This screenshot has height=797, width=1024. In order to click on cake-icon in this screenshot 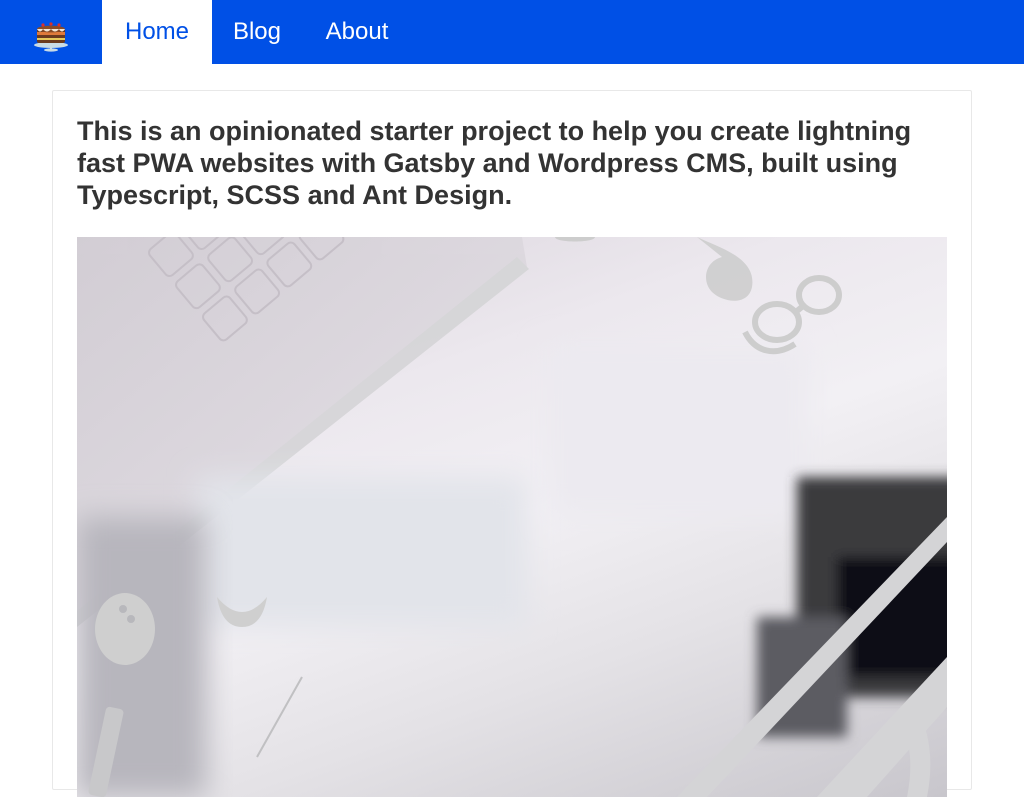, I will do `click(51, 37)`.